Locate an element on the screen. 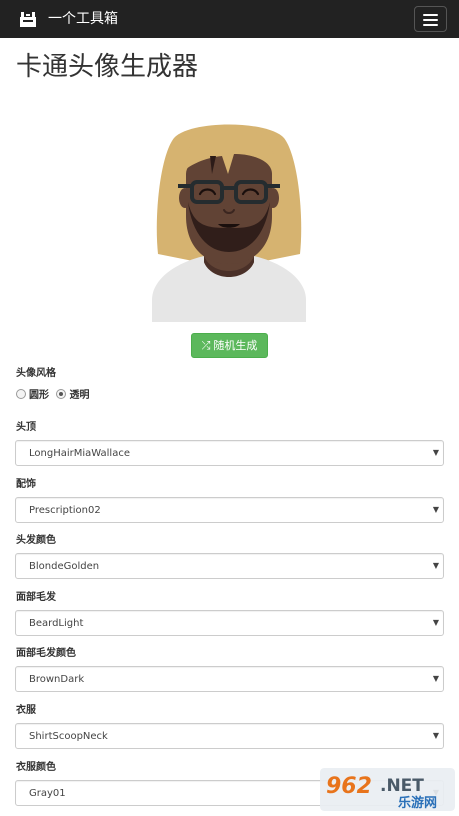 The width and height of the screenshot is (459, 816). facial-hair-color-select: BrownDark ▼ is located at coordinates (229, 679).